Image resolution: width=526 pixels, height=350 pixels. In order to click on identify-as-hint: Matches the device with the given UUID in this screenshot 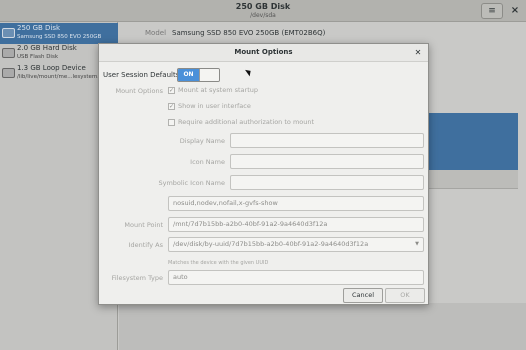, I will do `click(218, 263)`.